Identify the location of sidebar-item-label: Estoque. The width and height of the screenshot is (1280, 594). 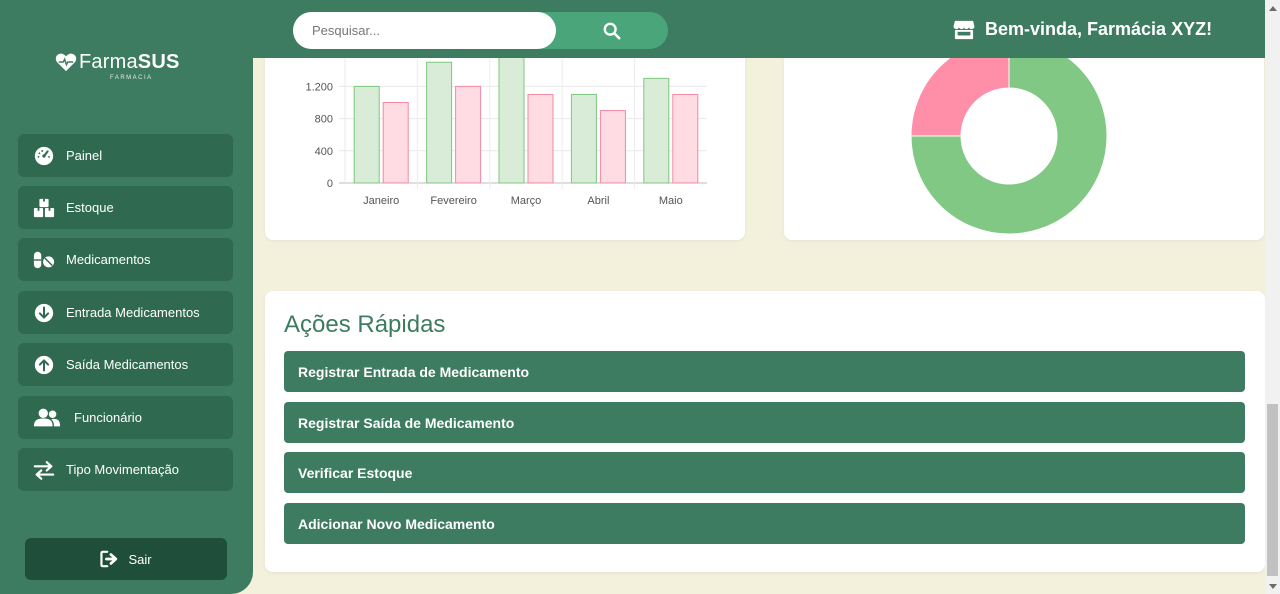
(90, 207).